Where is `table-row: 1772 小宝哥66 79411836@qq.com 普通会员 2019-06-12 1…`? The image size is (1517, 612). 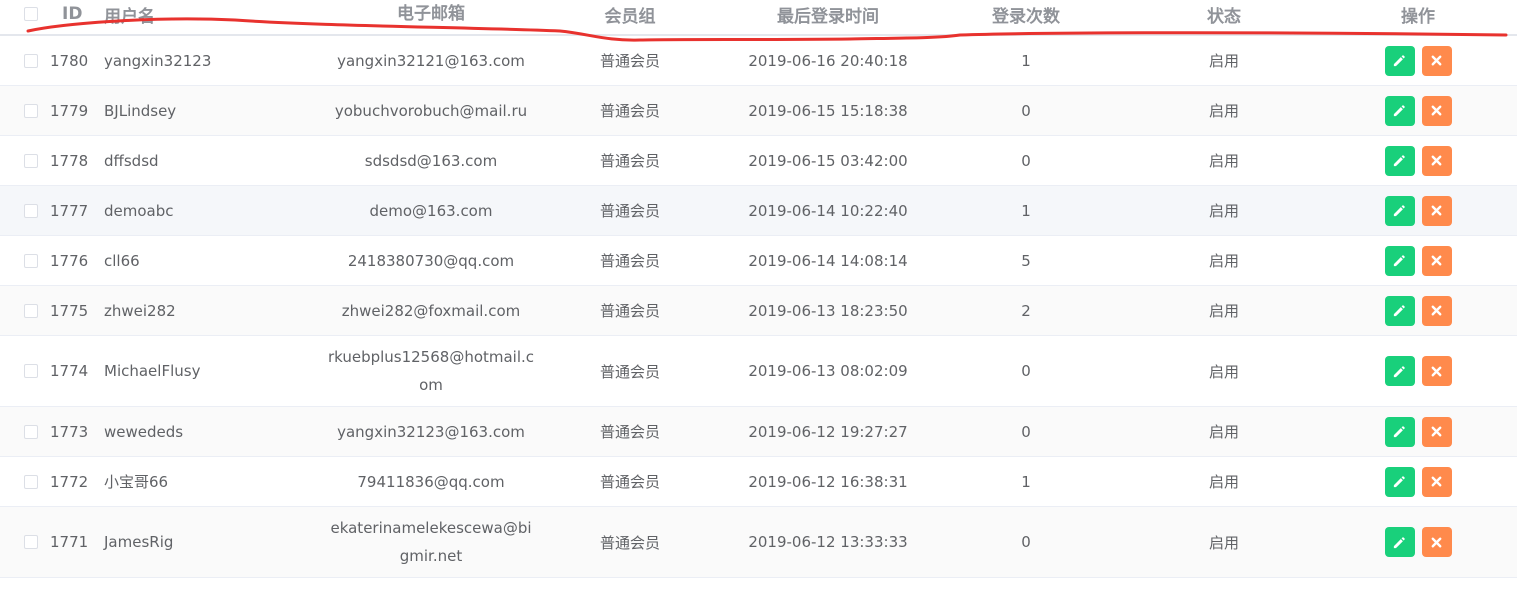 table-row: 1772 小宝哥66 79411836@qq.com 普通会员 2019-06-12 1… is located at coordinates (758, 482).